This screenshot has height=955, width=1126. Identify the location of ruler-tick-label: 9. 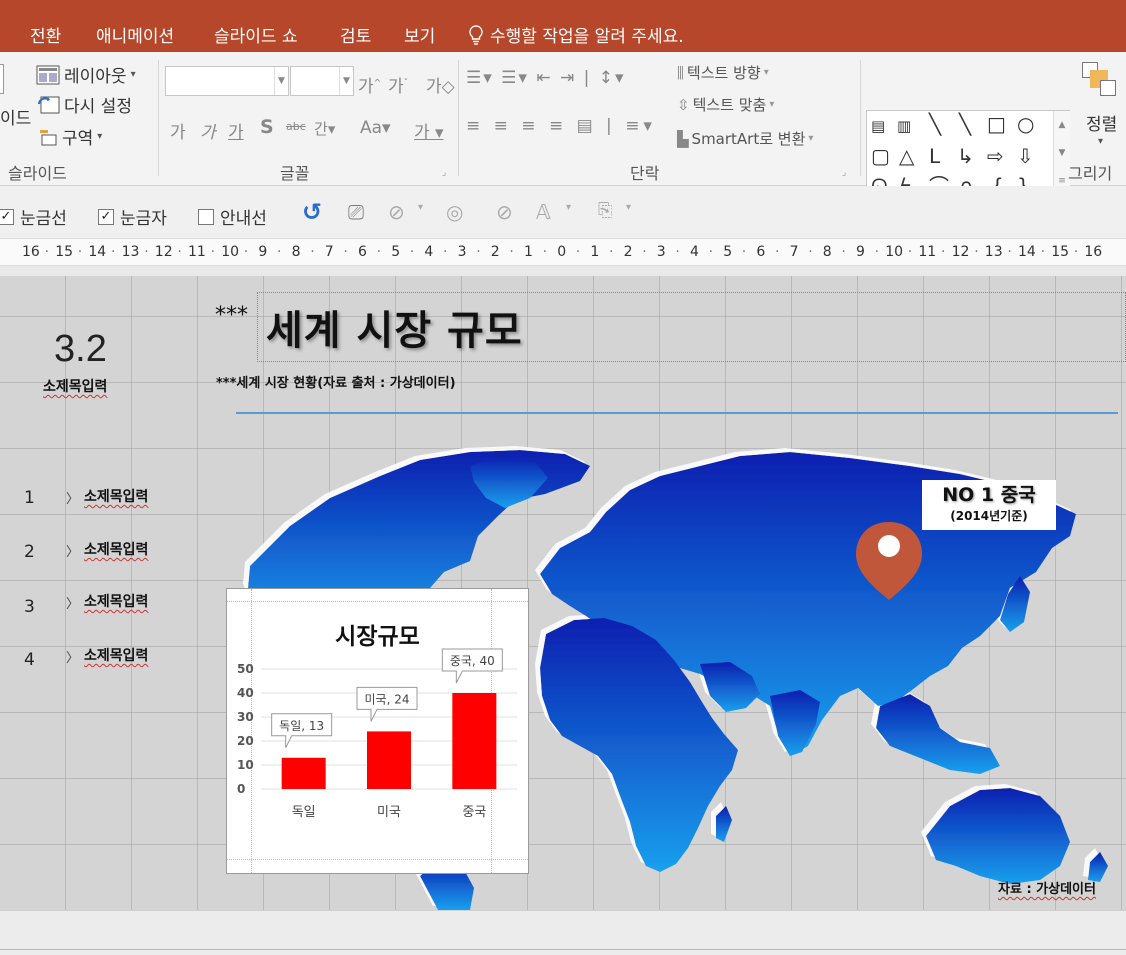
(860, 252).